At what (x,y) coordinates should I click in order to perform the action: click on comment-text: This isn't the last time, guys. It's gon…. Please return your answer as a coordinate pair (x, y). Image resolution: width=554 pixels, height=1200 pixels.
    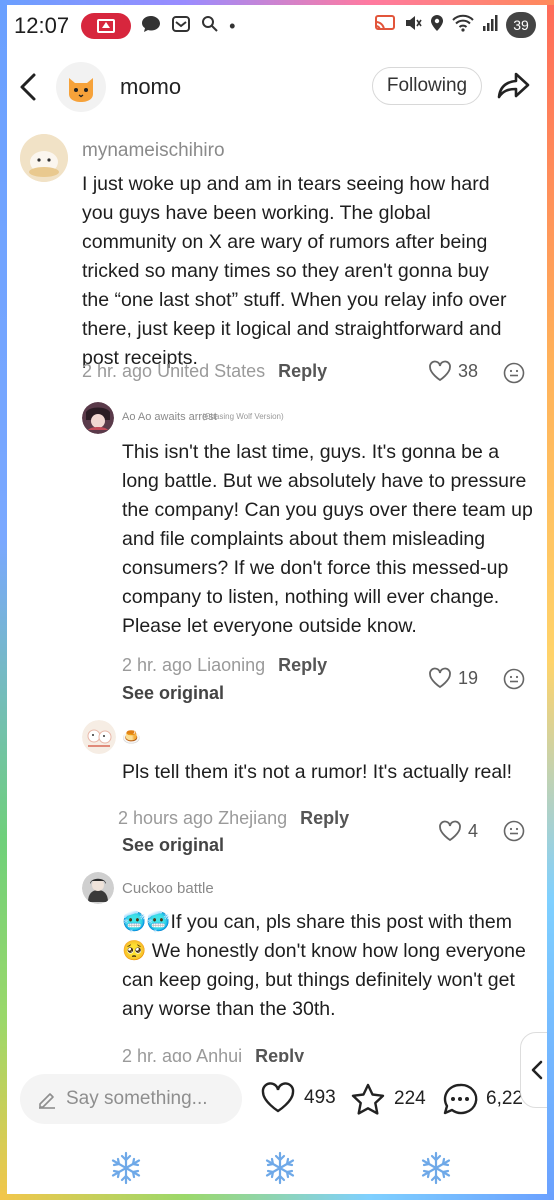
    Looking at the image, I should click on (327, 539).